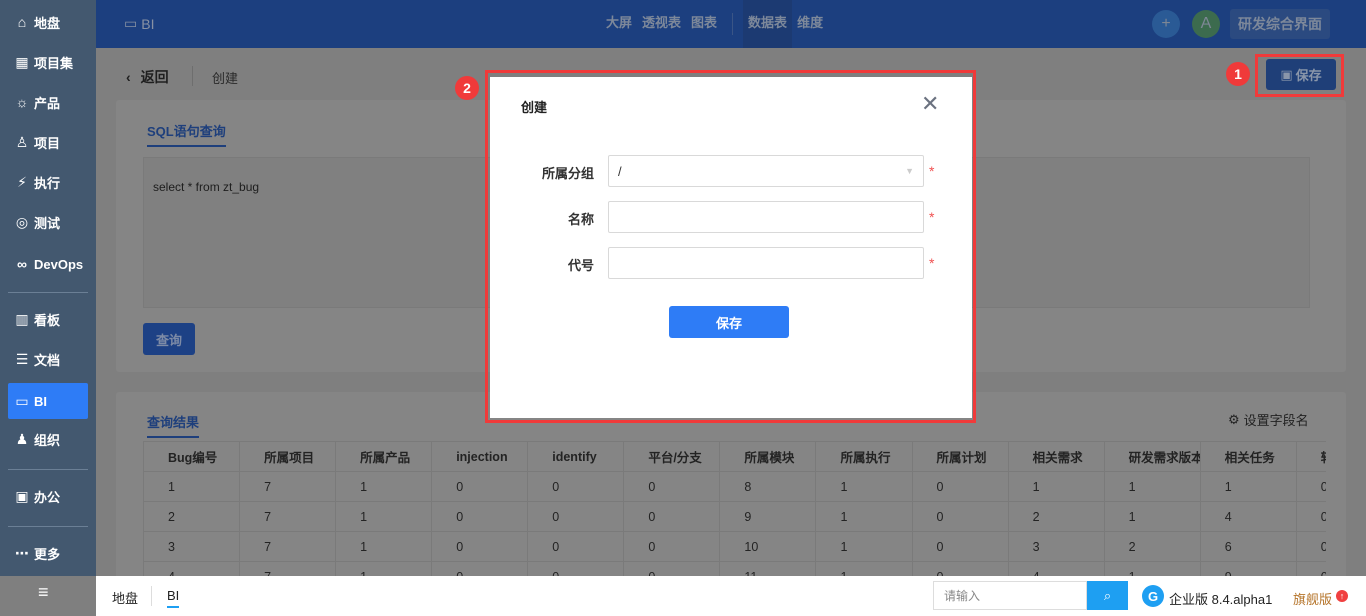 The height and width of the screenshot is (616, 1366). Describe the element at coordinates (225, 78) in the screenshot. I see `breadcrumb: 创建` at that location.